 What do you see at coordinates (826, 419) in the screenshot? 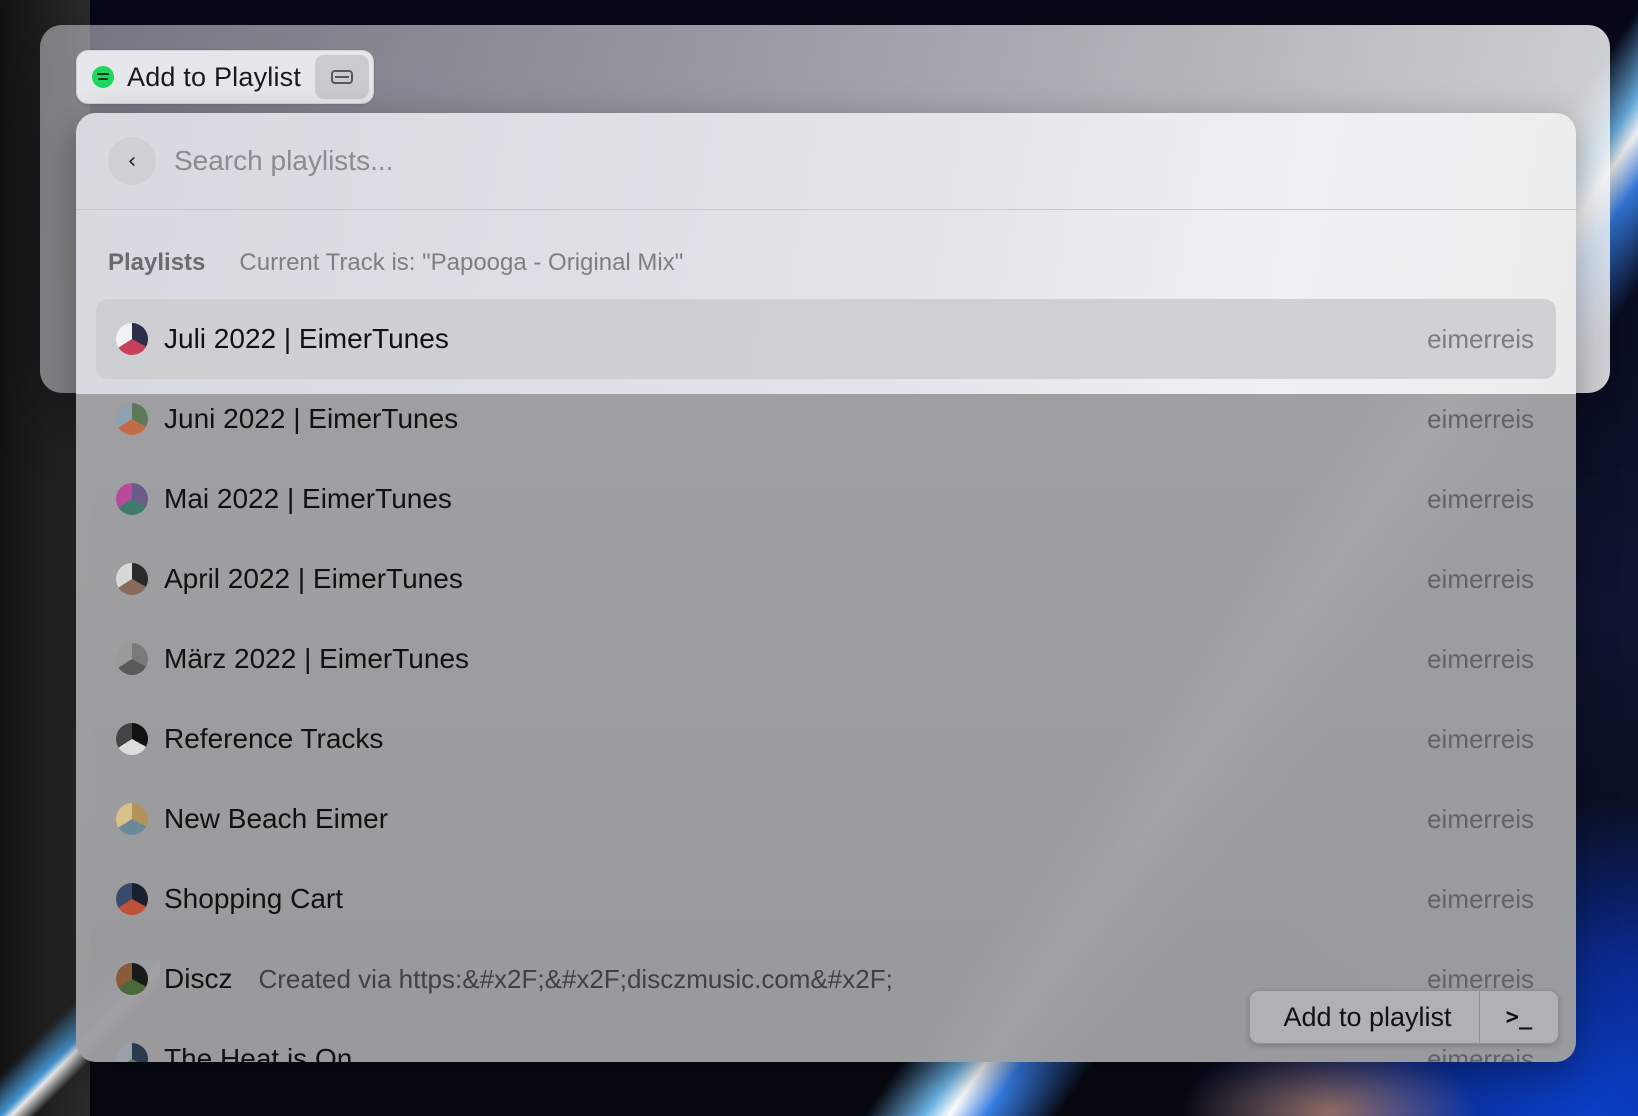
I see `playlist-row: Juni 2022 | EimerTunes eimerreis` at bounding box center [826, 419].